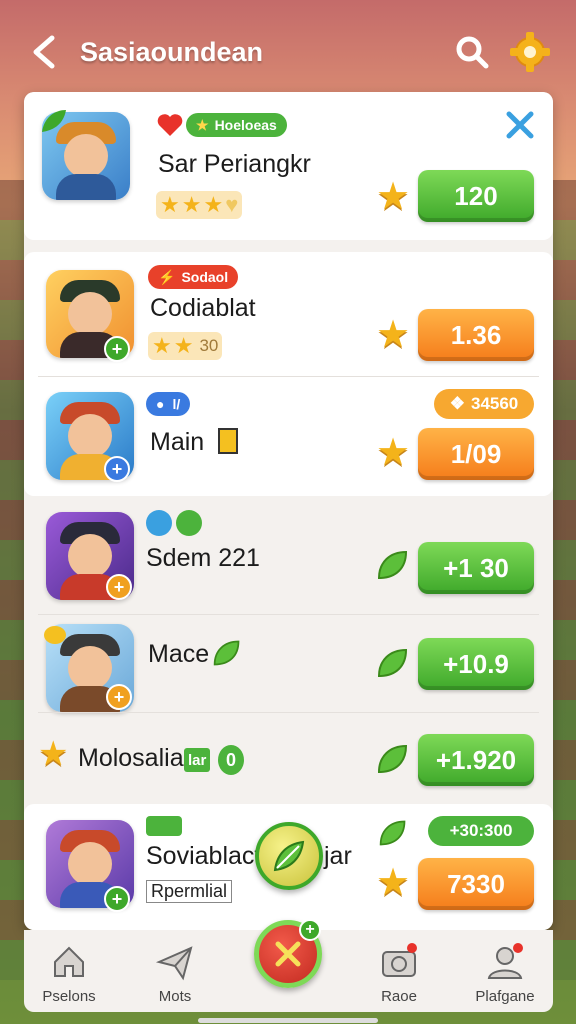 The width and height of the screenshot is (576, 1024). Describe the element at coordinates (310, 930) in the screenshot. I see `plus-icon: +` at that location.